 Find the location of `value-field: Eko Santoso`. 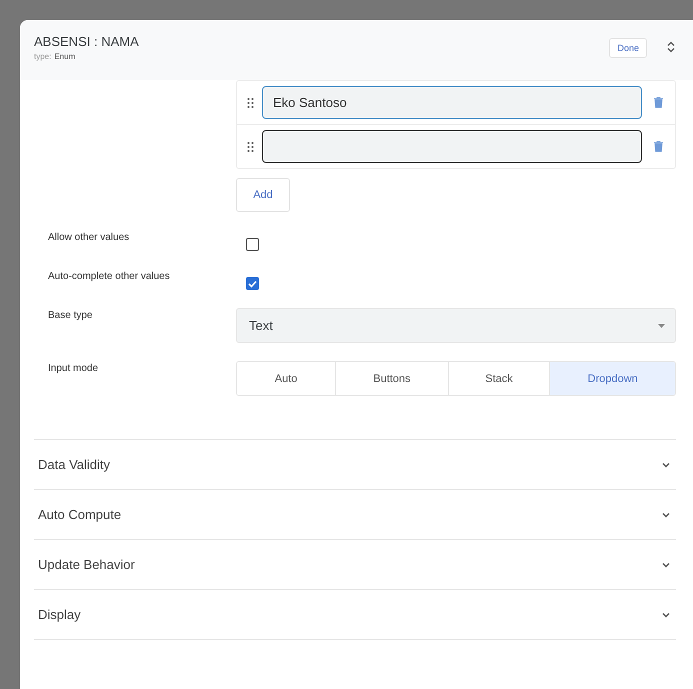

value-field: Eko Santoso is located at coordinates (452, 102).